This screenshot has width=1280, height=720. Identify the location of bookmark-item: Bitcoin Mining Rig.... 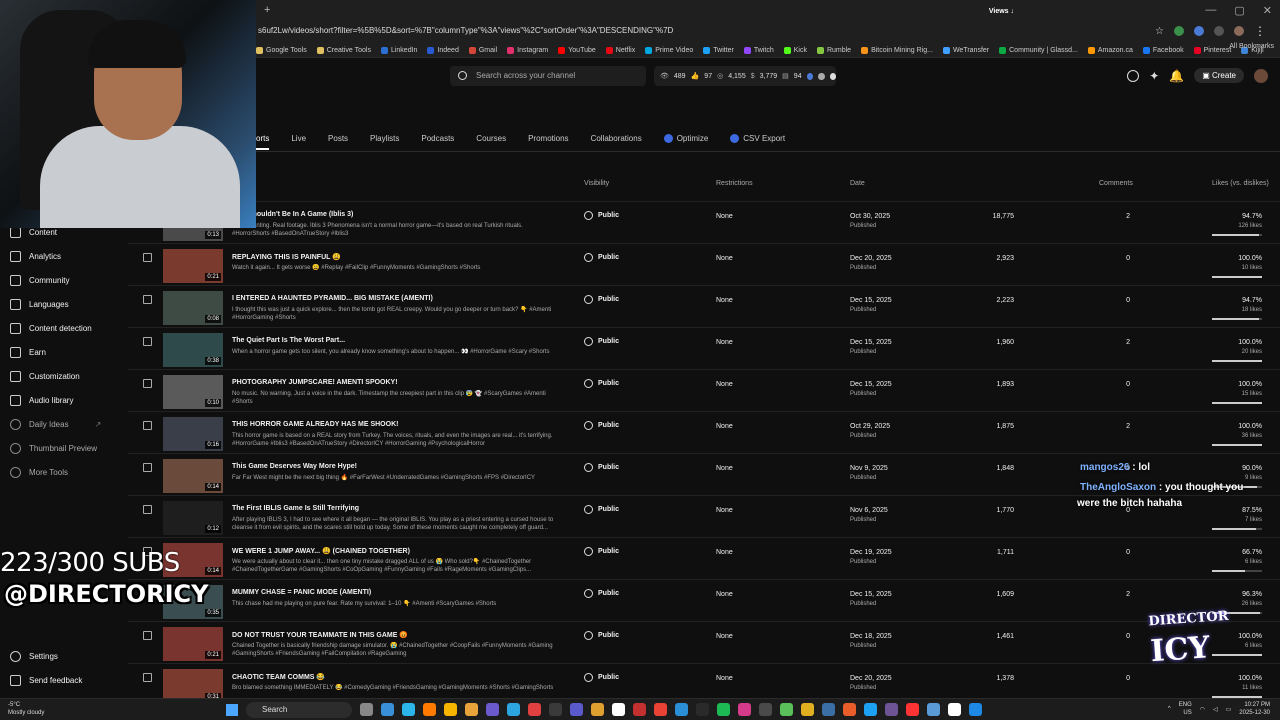
(897, 50).